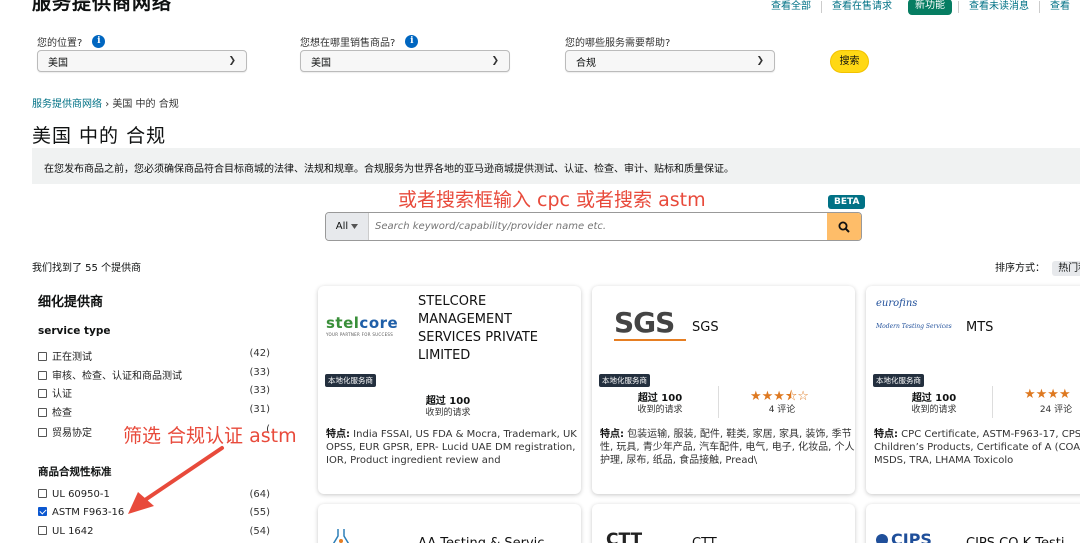 This screenshot has height=543, width=1080. What do you see at coordinates (176, 480) in the screenshot?
I see `annotation-arrow-icon` at bounding box center [176, 480].